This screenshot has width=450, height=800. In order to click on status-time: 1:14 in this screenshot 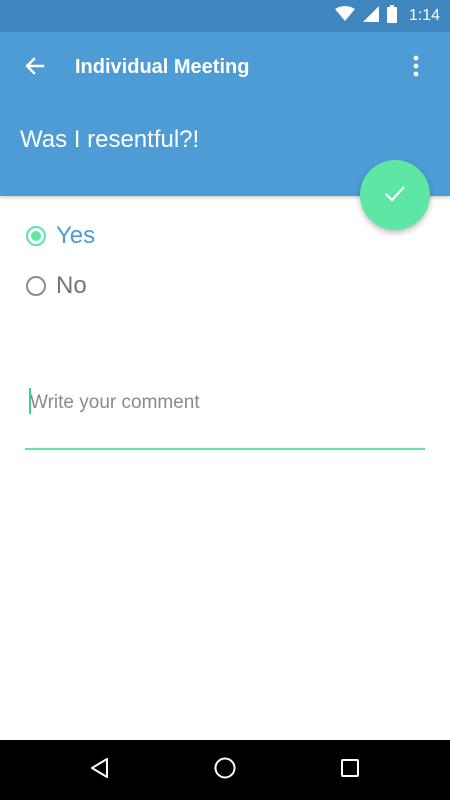, I will do `click(424, 15)`.